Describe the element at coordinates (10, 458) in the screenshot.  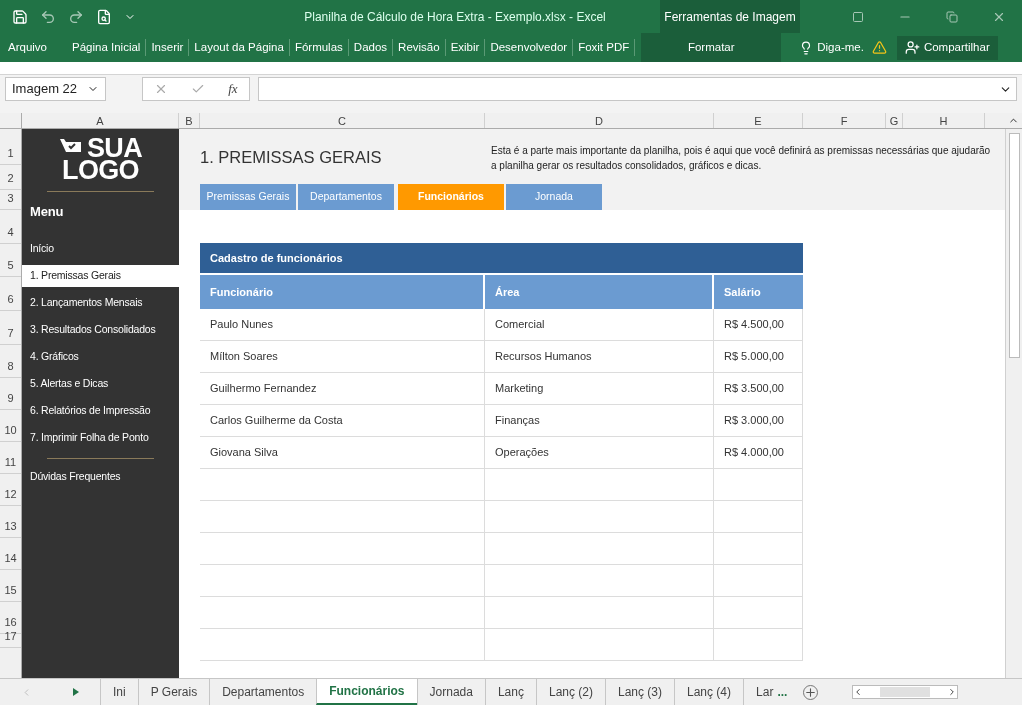
I see `row-header: 11` at that location.